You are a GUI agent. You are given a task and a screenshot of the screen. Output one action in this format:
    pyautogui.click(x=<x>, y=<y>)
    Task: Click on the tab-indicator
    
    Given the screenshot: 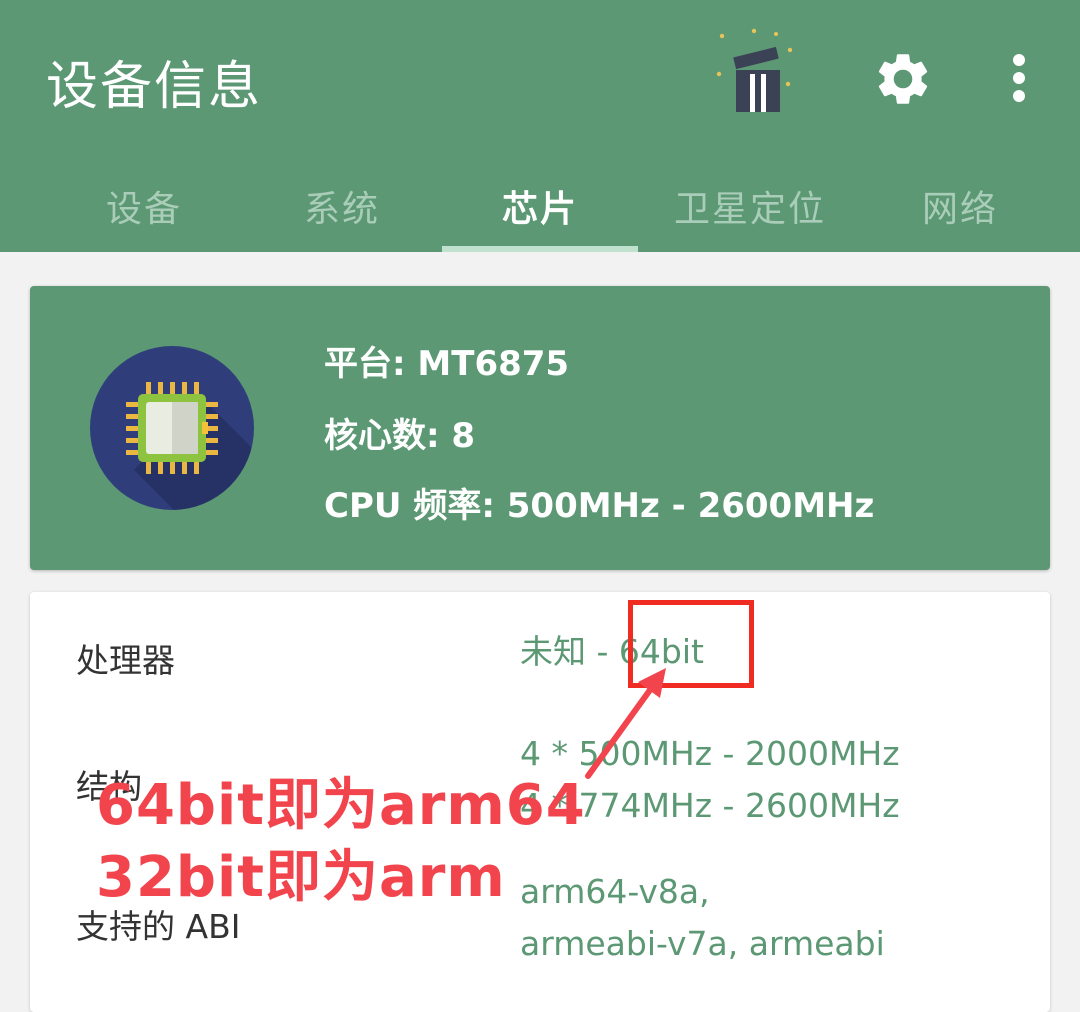 What is the action you would take?
    pyautogui.click(x=540, y=249)
    